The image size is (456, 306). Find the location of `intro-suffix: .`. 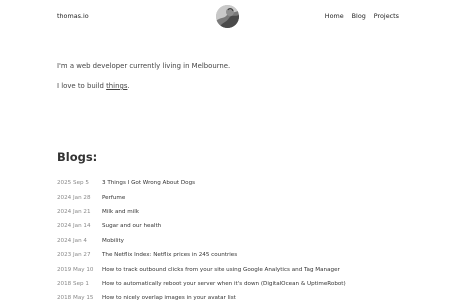

intro-suffix: . is located at coordinates (128, 85).